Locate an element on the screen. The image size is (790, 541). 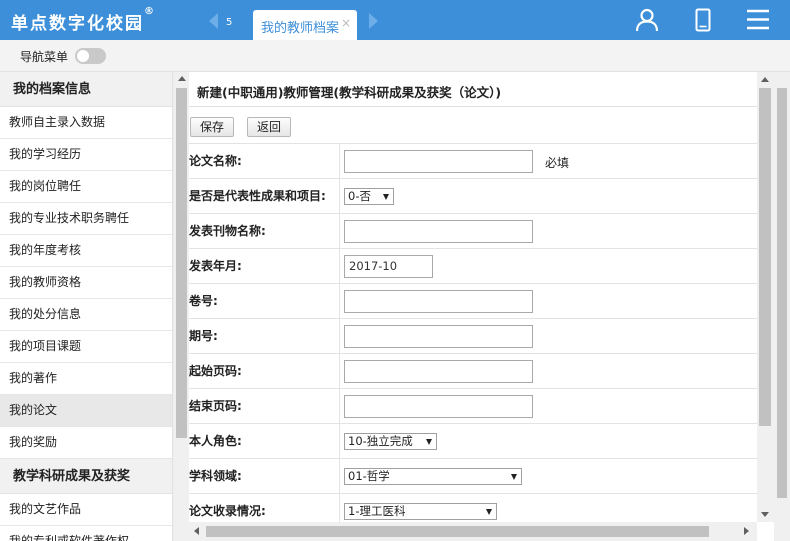
menu-icon is located at coordinates (758, 20).